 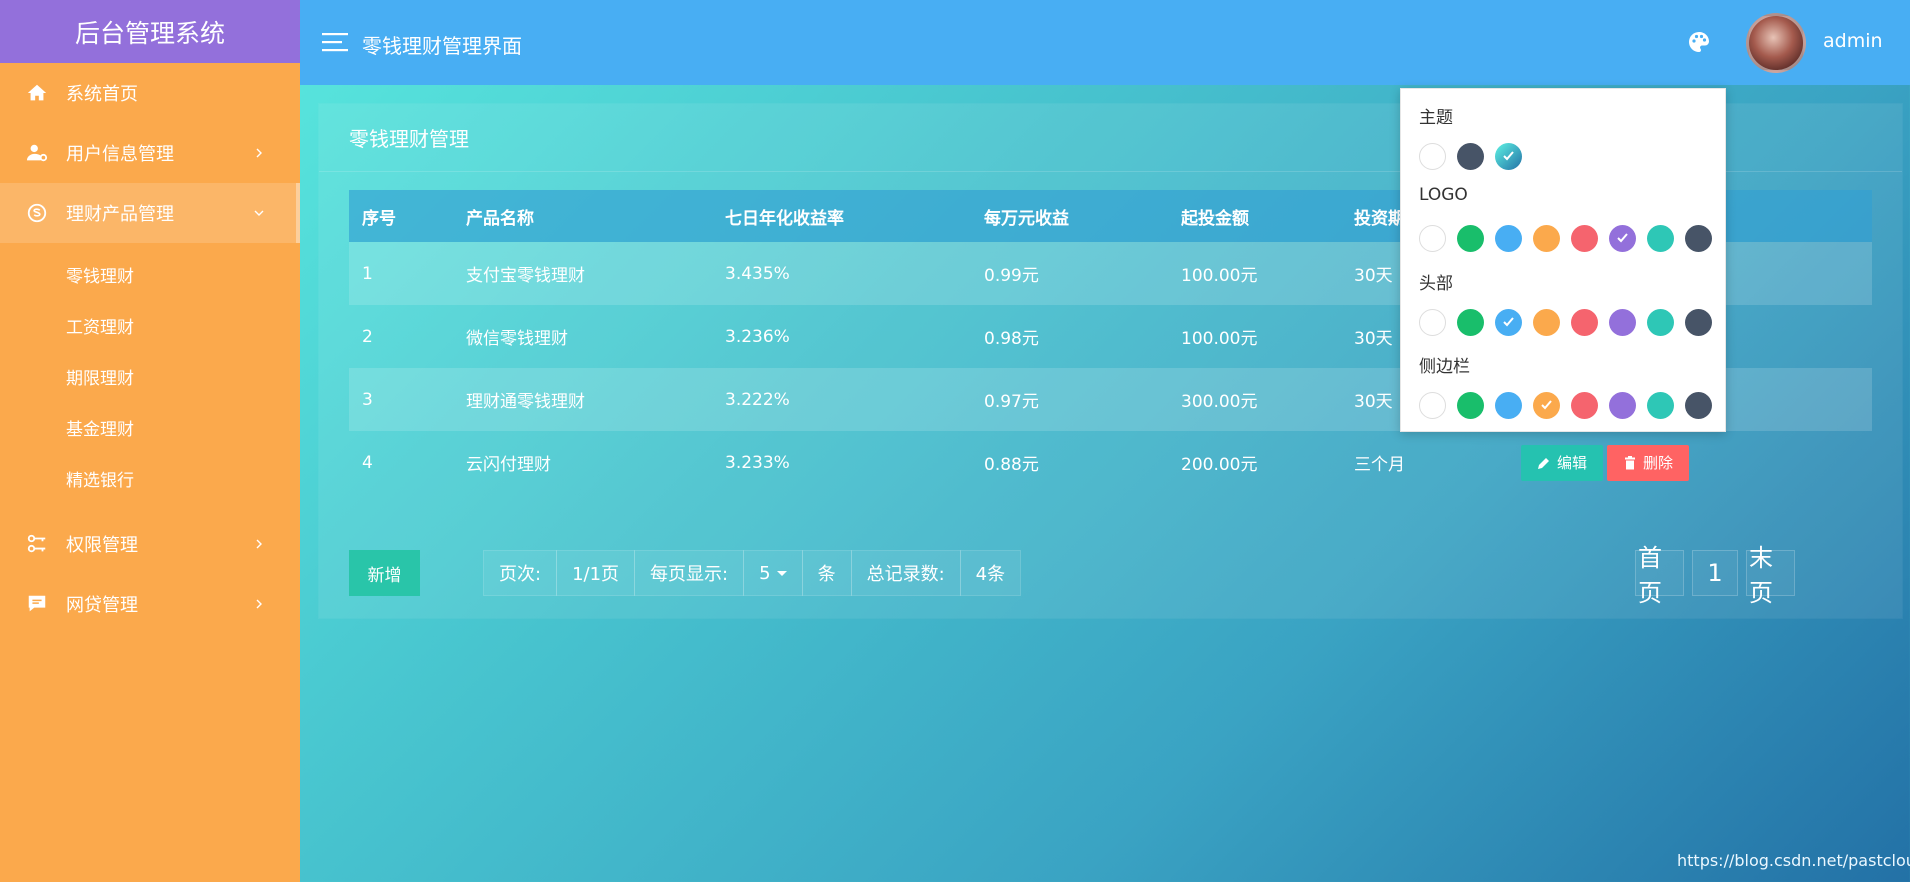 I want to click on header-swatch-red, so click(x=1584, y=322).